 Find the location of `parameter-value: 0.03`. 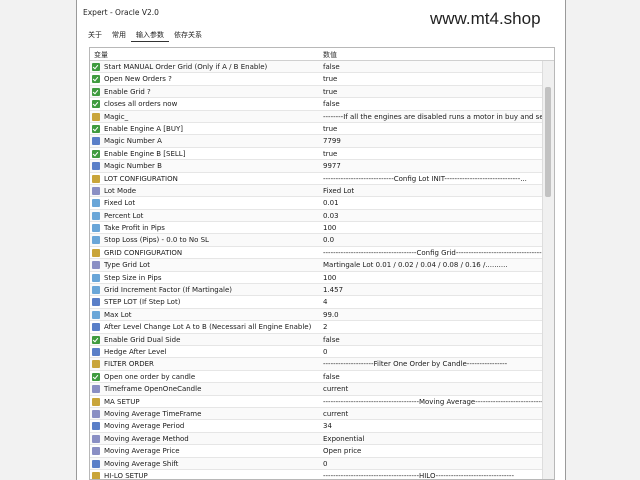

parameter-value: 0.03 is located at coordinates (436, 216).